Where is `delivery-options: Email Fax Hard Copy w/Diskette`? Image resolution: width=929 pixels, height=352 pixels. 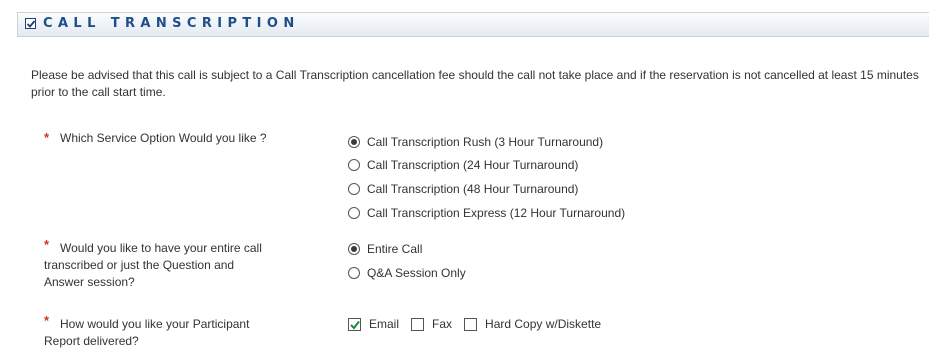
delivery-options: Email Fax Hard Copy w/Diskette is located at coordinates (480, 324).